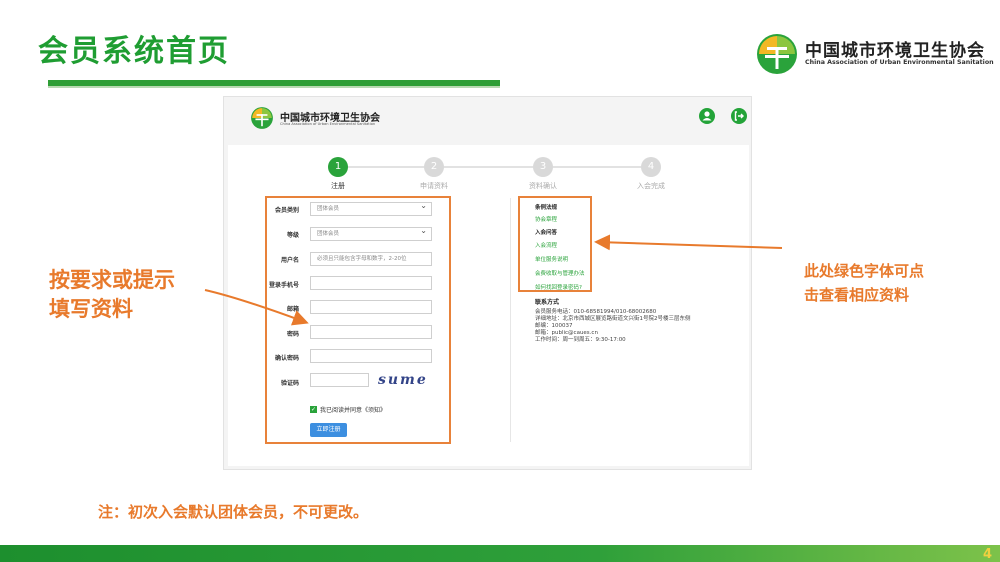  I want to click on right-arrow, so click(688, 242).